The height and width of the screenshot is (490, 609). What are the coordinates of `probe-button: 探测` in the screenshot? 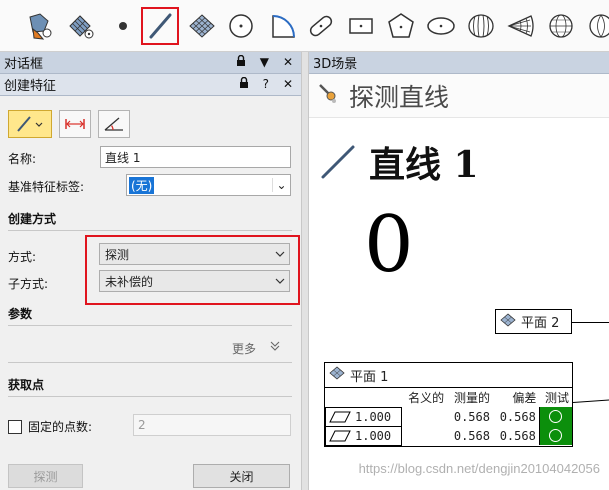 It's located at (45, 476).